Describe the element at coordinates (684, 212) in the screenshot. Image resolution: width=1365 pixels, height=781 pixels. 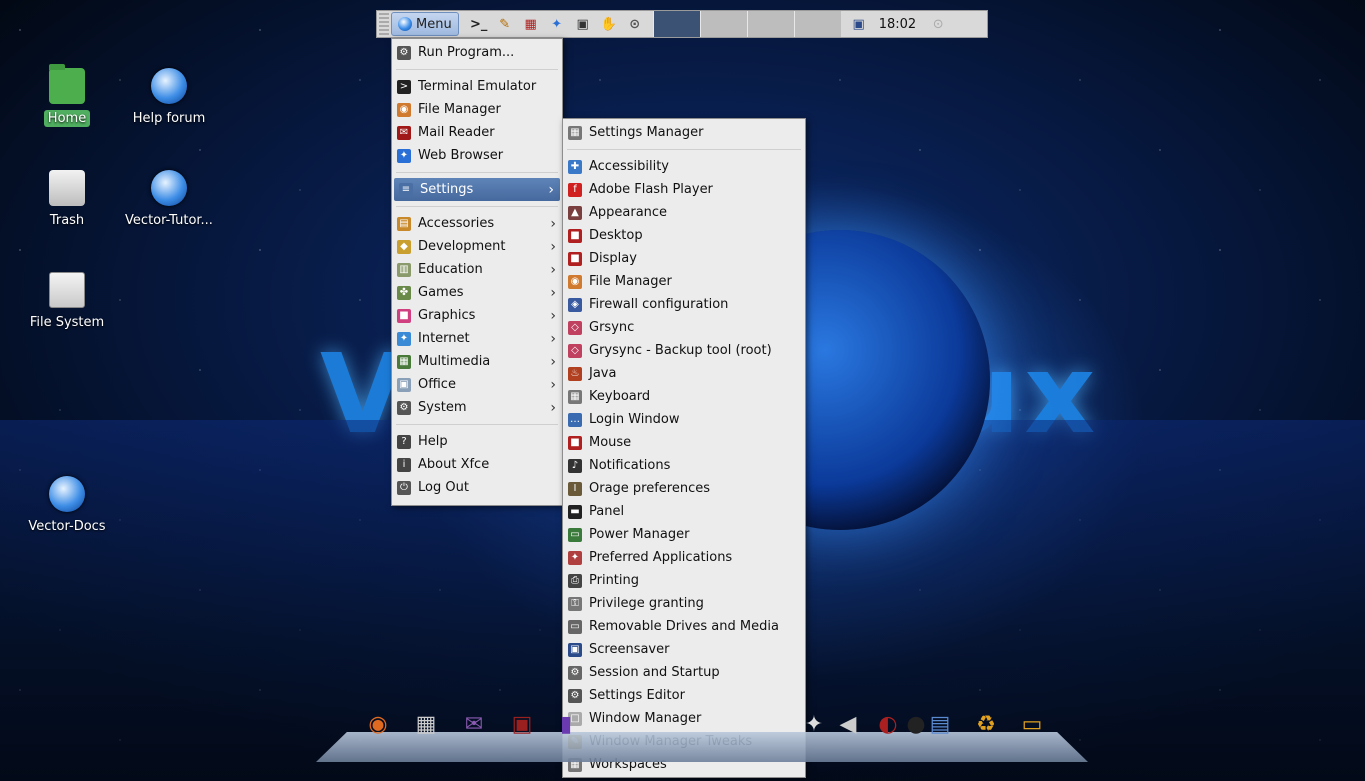
I see `settings-item-appearance: ▲ Appearance` at that location.